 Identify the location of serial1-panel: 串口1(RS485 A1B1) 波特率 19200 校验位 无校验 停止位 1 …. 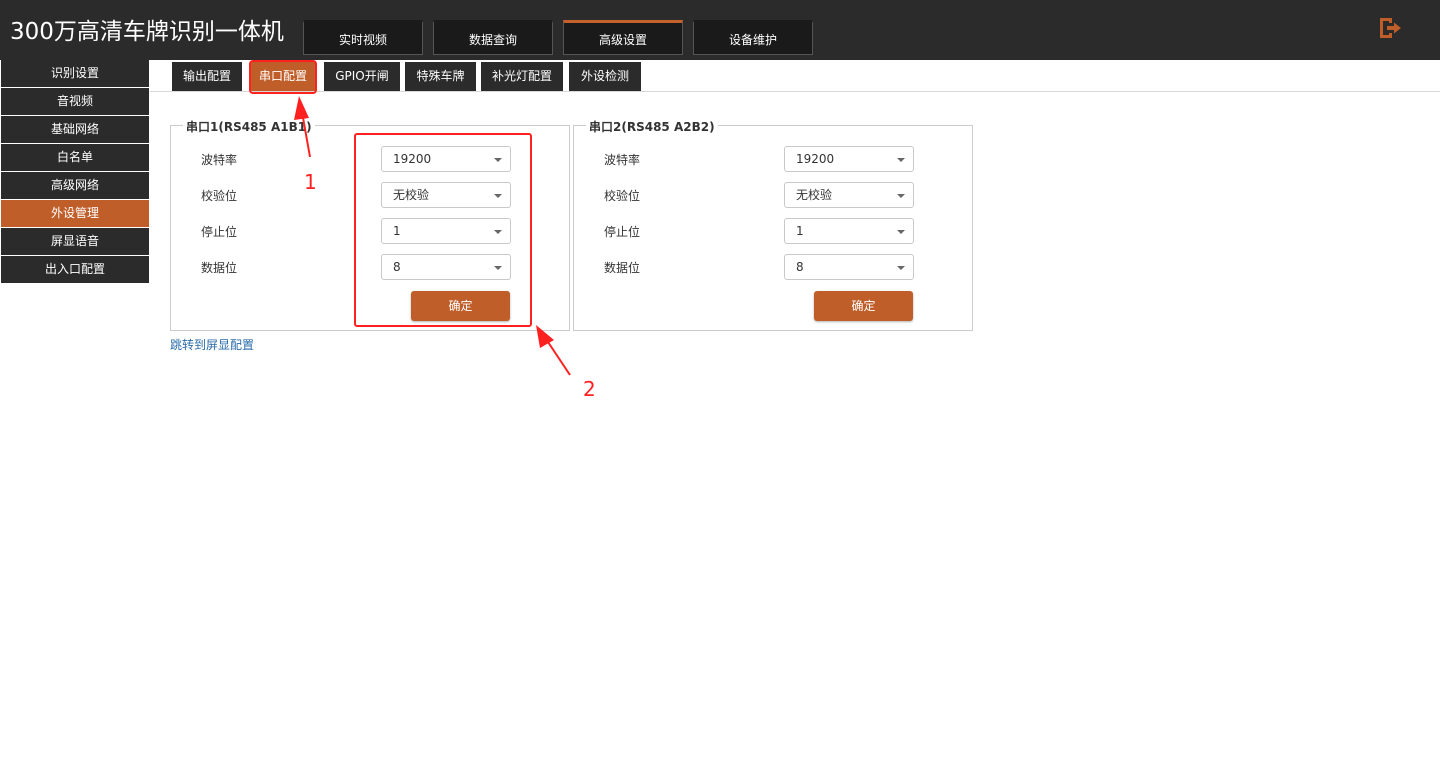
(370, 224).